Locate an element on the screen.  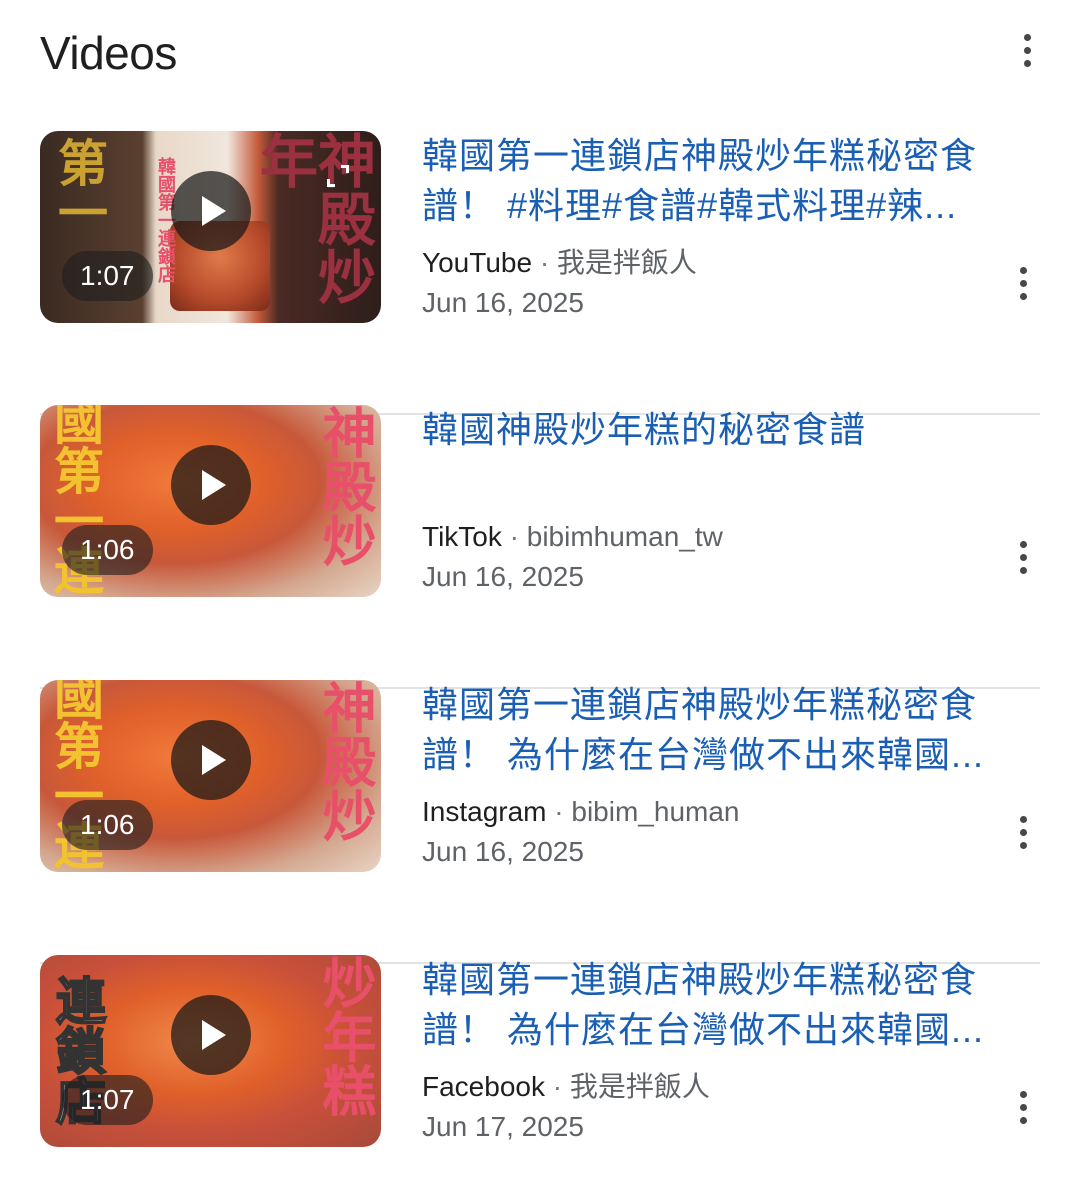
video-meta: Facebook · 我是拌飯人 is located at coordinates (566, 1087).